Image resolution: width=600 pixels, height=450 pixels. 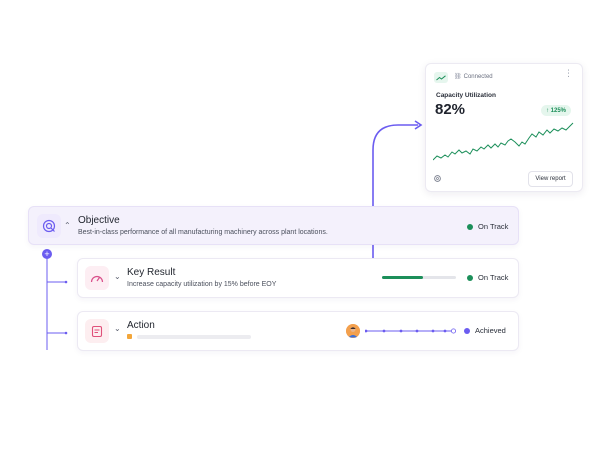 I want to click on trend-chip, so click(x=441, y=77).